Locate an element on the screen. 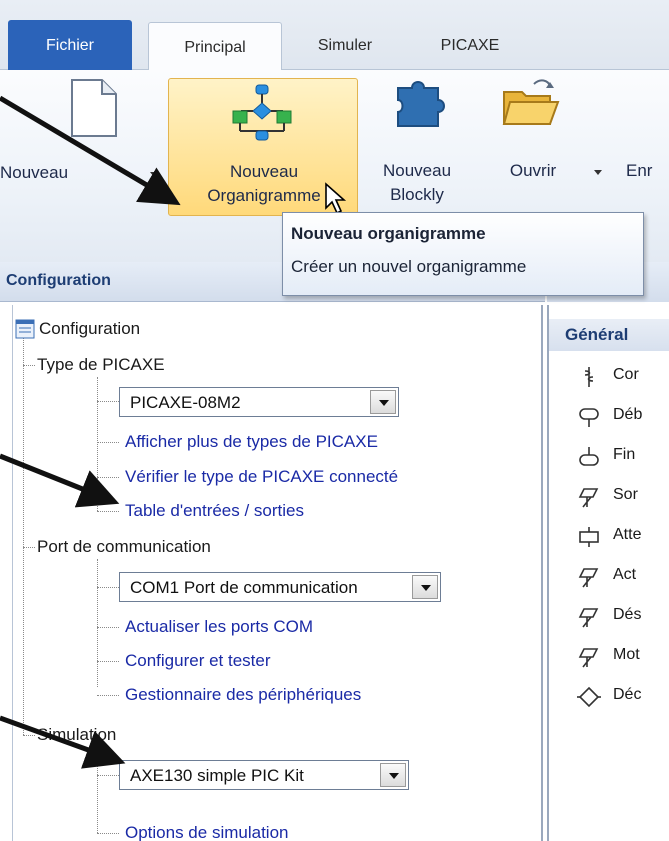  link-configure-and-test: Configurer et tester is located at coordinates (198, 661).